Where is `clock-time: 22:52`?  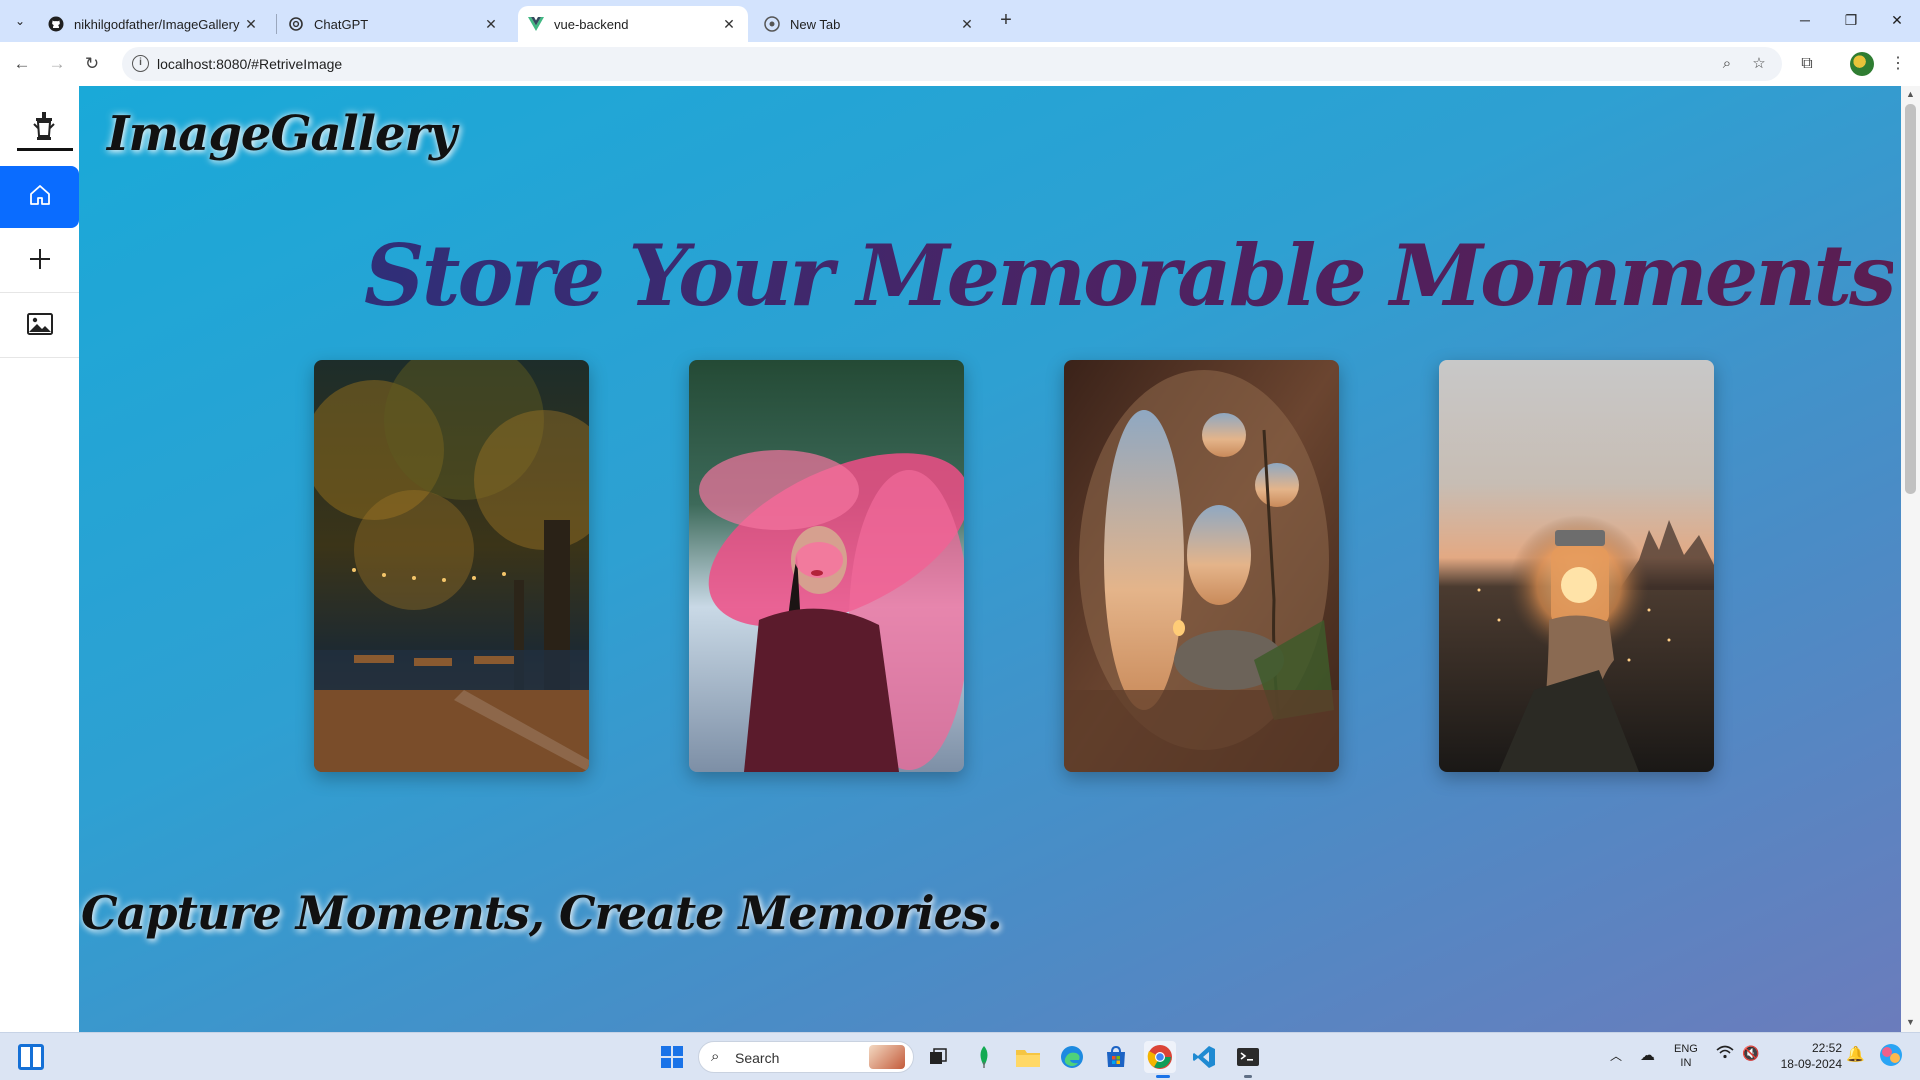 clock-time: 22:52 is located at coordinates (1826, 1048).